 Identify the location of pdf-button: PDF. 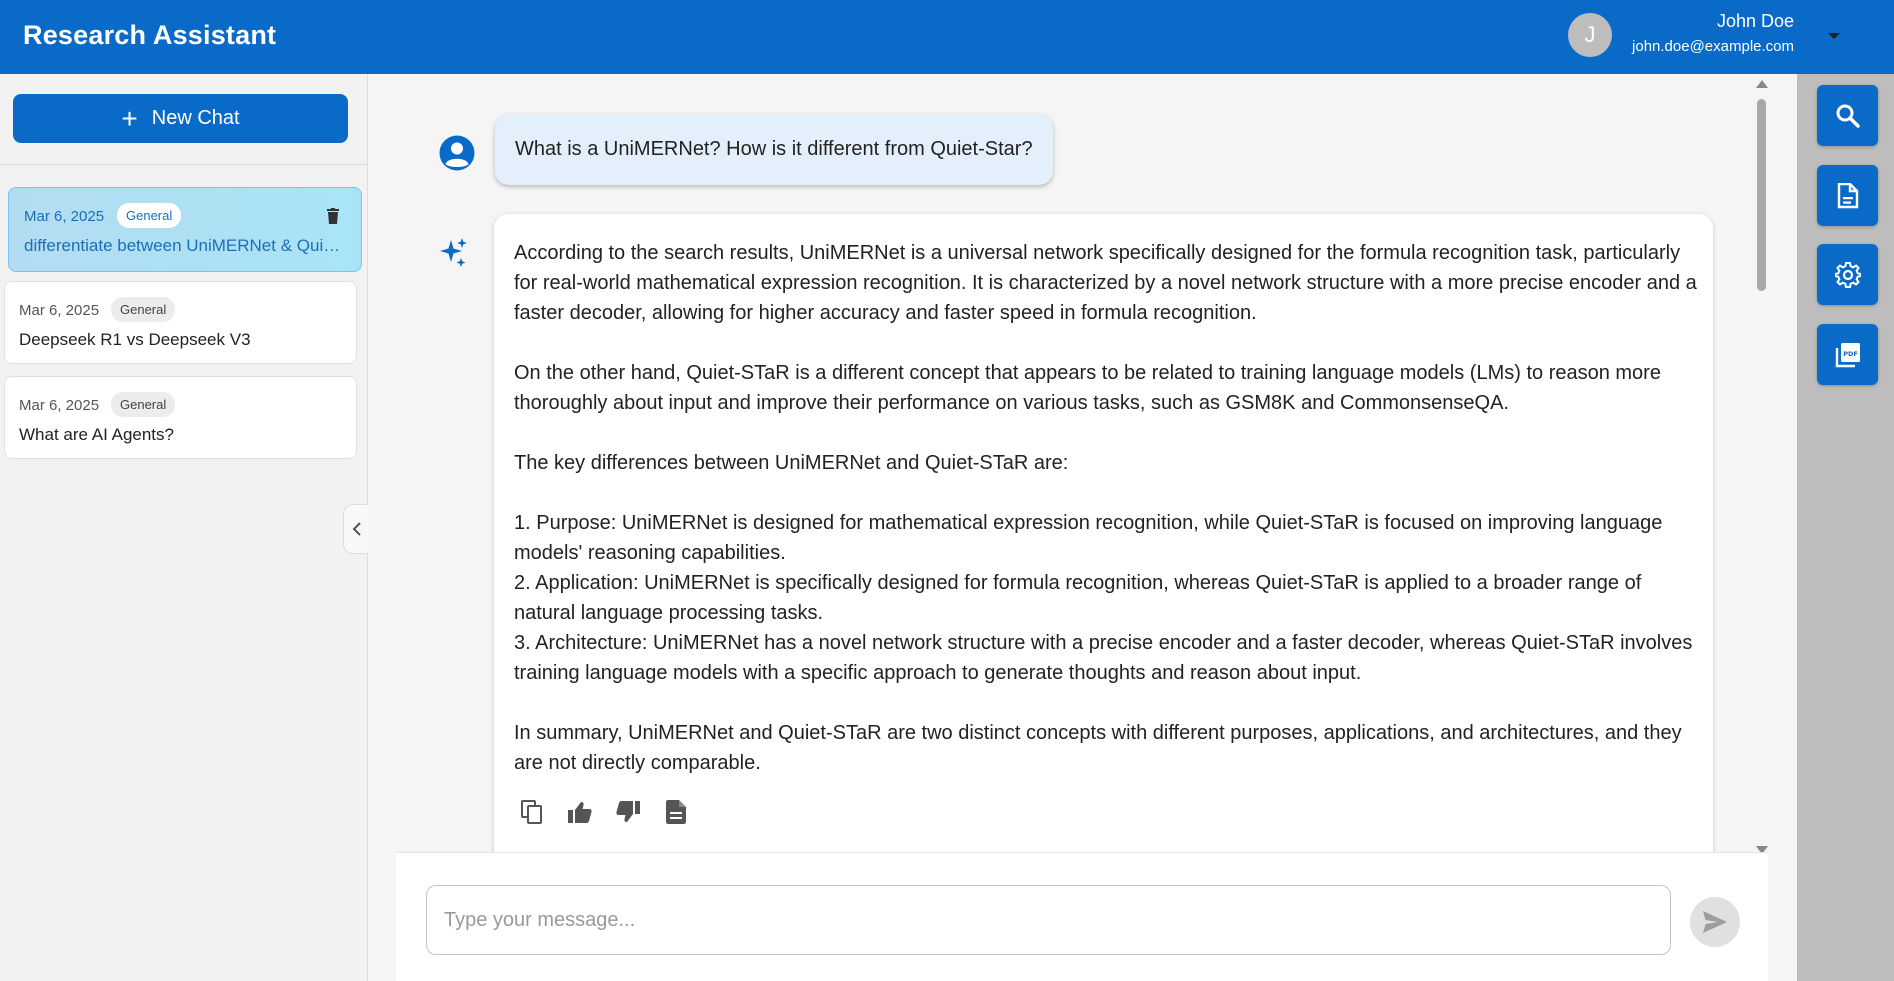
(1847, 354).